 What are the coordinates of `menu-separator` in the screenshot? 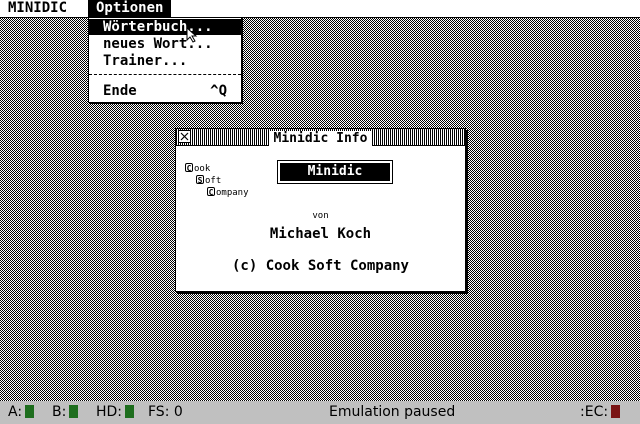 It's located at (165, 74).